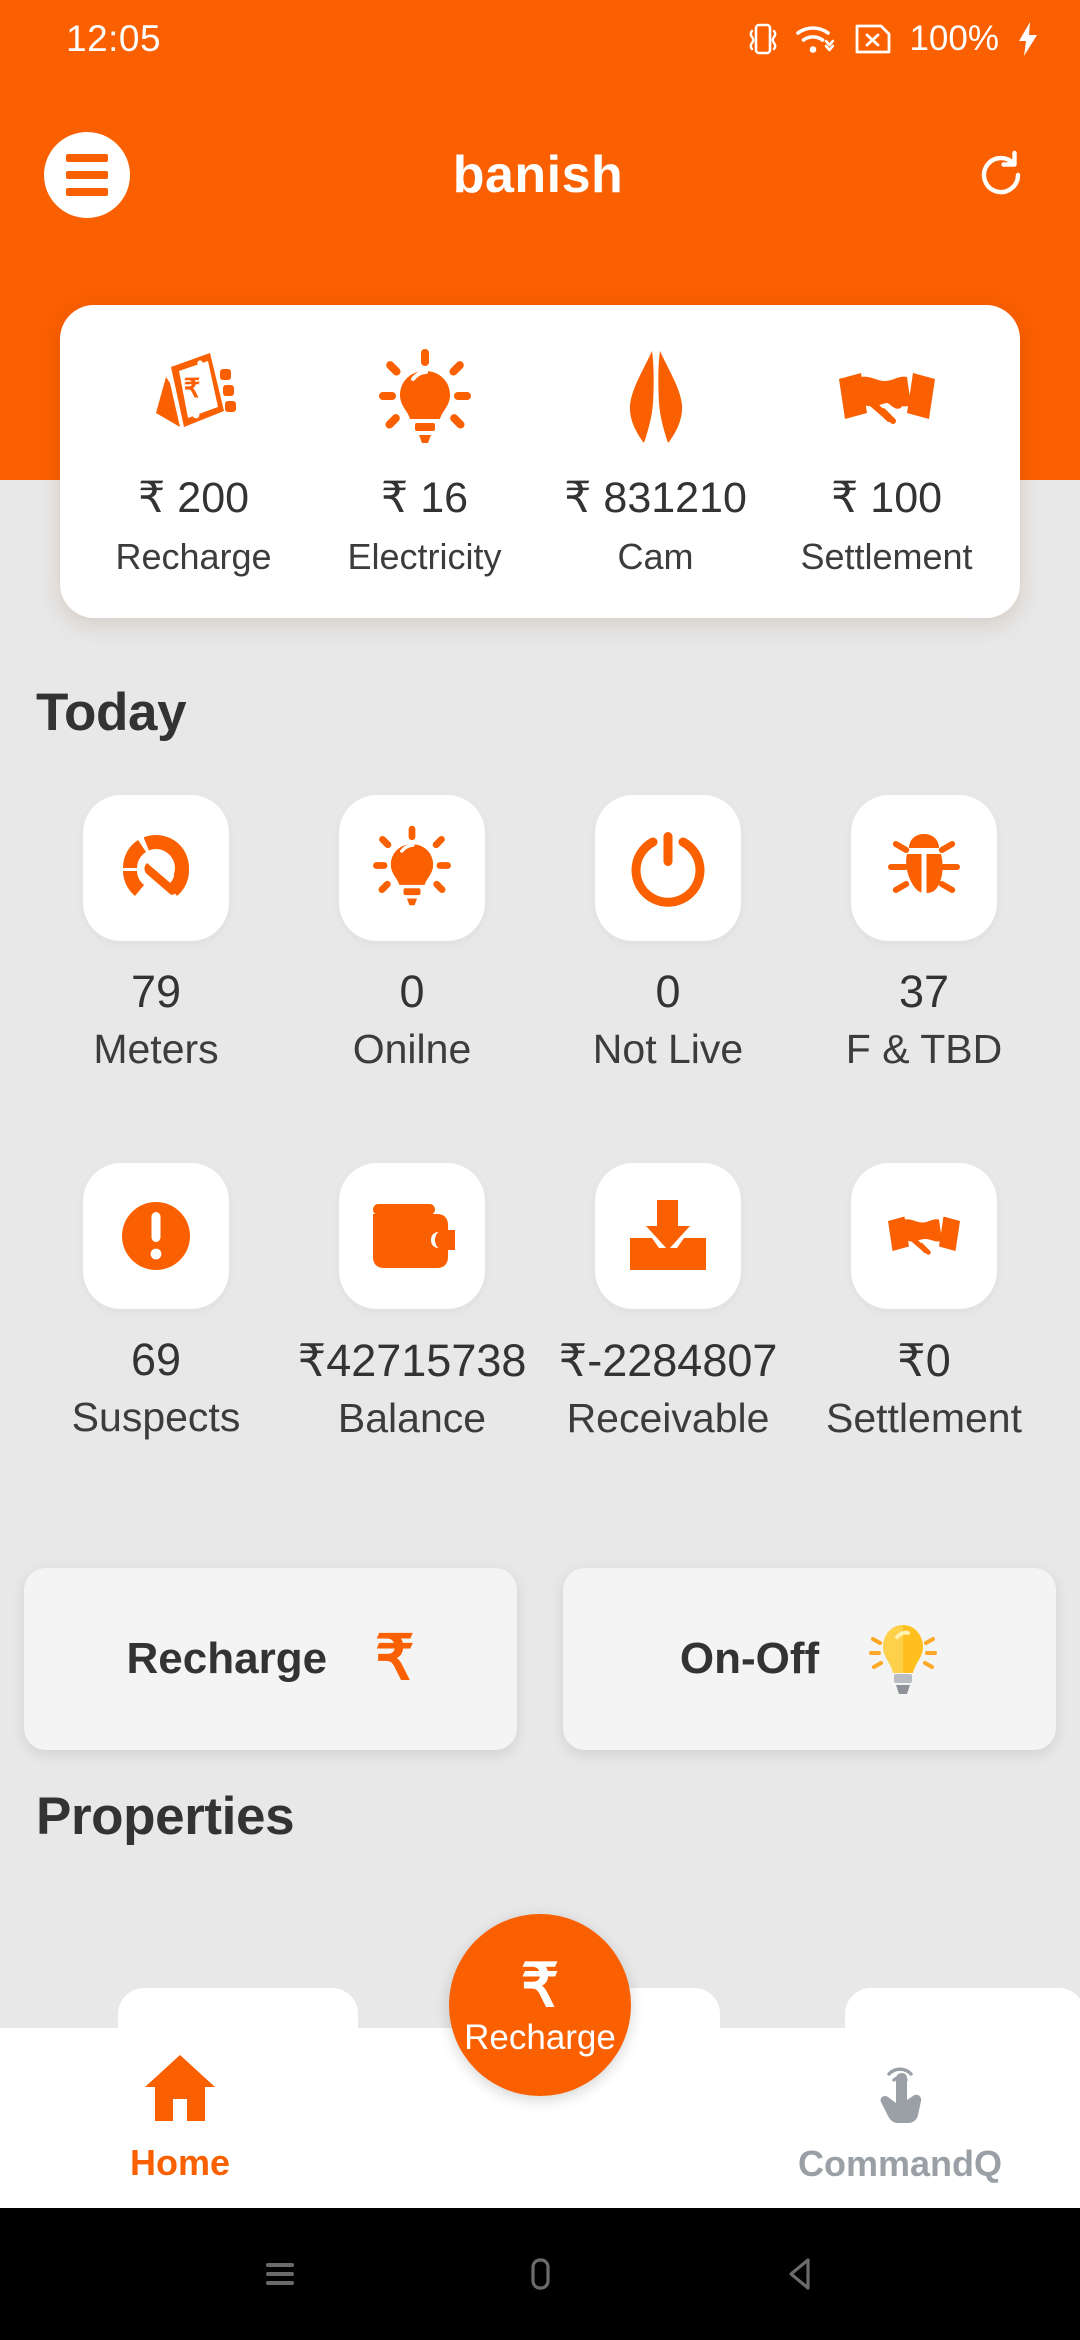 Image resolution: width=1080 pixels, height=2340 pixels. I want to click on stat-cell-online: 0 Onilne, so click(412, 934).